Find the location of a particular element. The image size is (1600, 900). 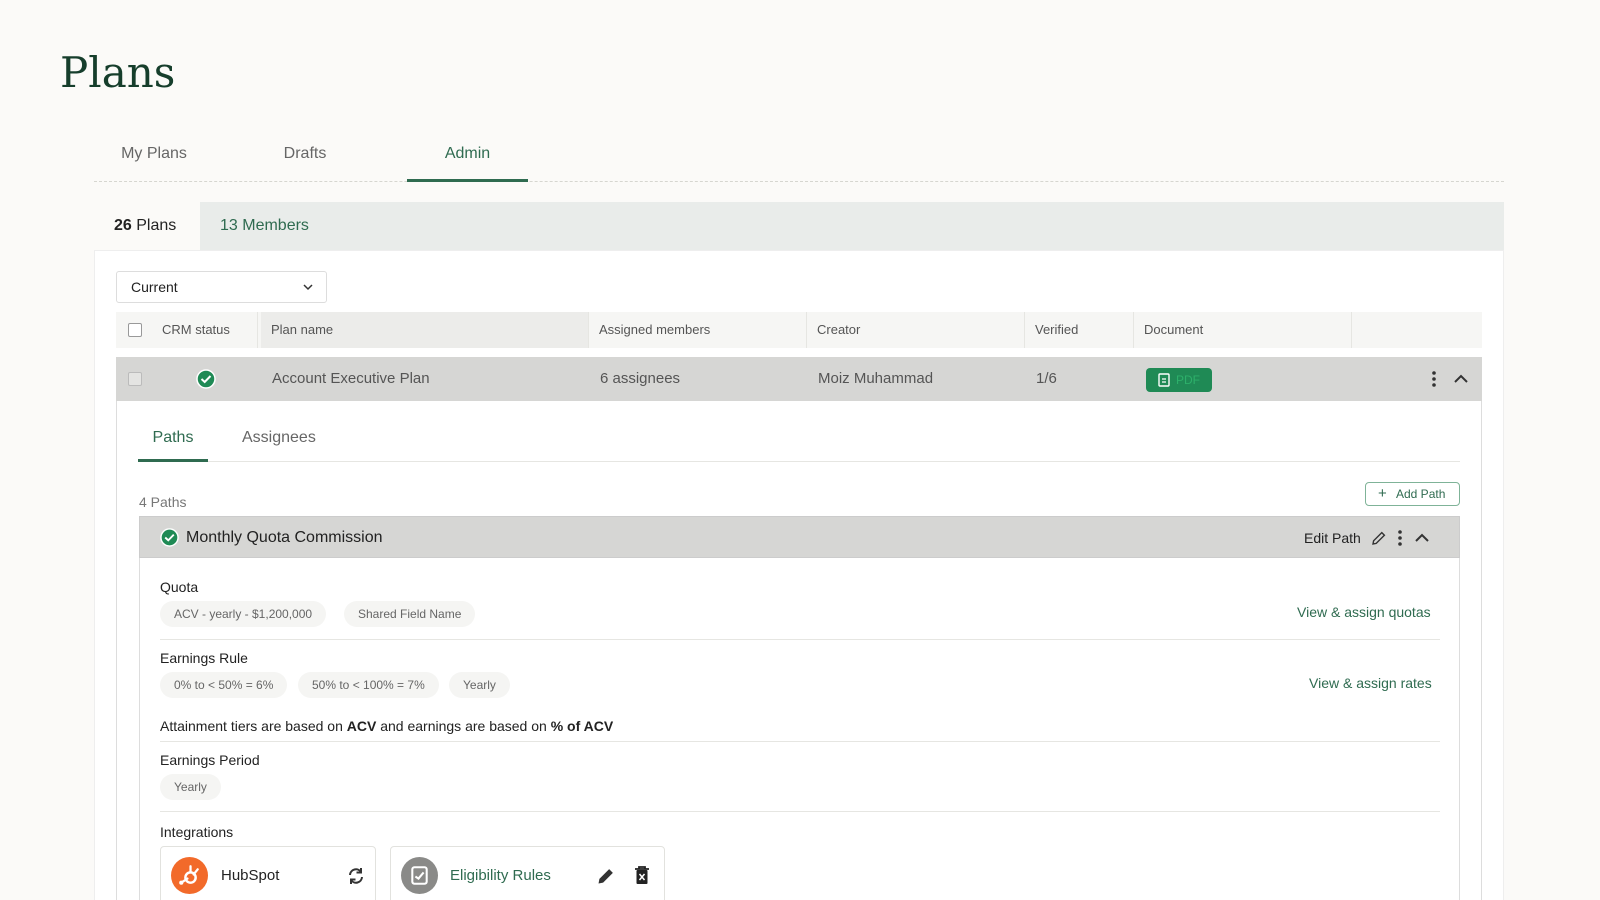

plan-status-select: Current is located at coordinates (221, 287).